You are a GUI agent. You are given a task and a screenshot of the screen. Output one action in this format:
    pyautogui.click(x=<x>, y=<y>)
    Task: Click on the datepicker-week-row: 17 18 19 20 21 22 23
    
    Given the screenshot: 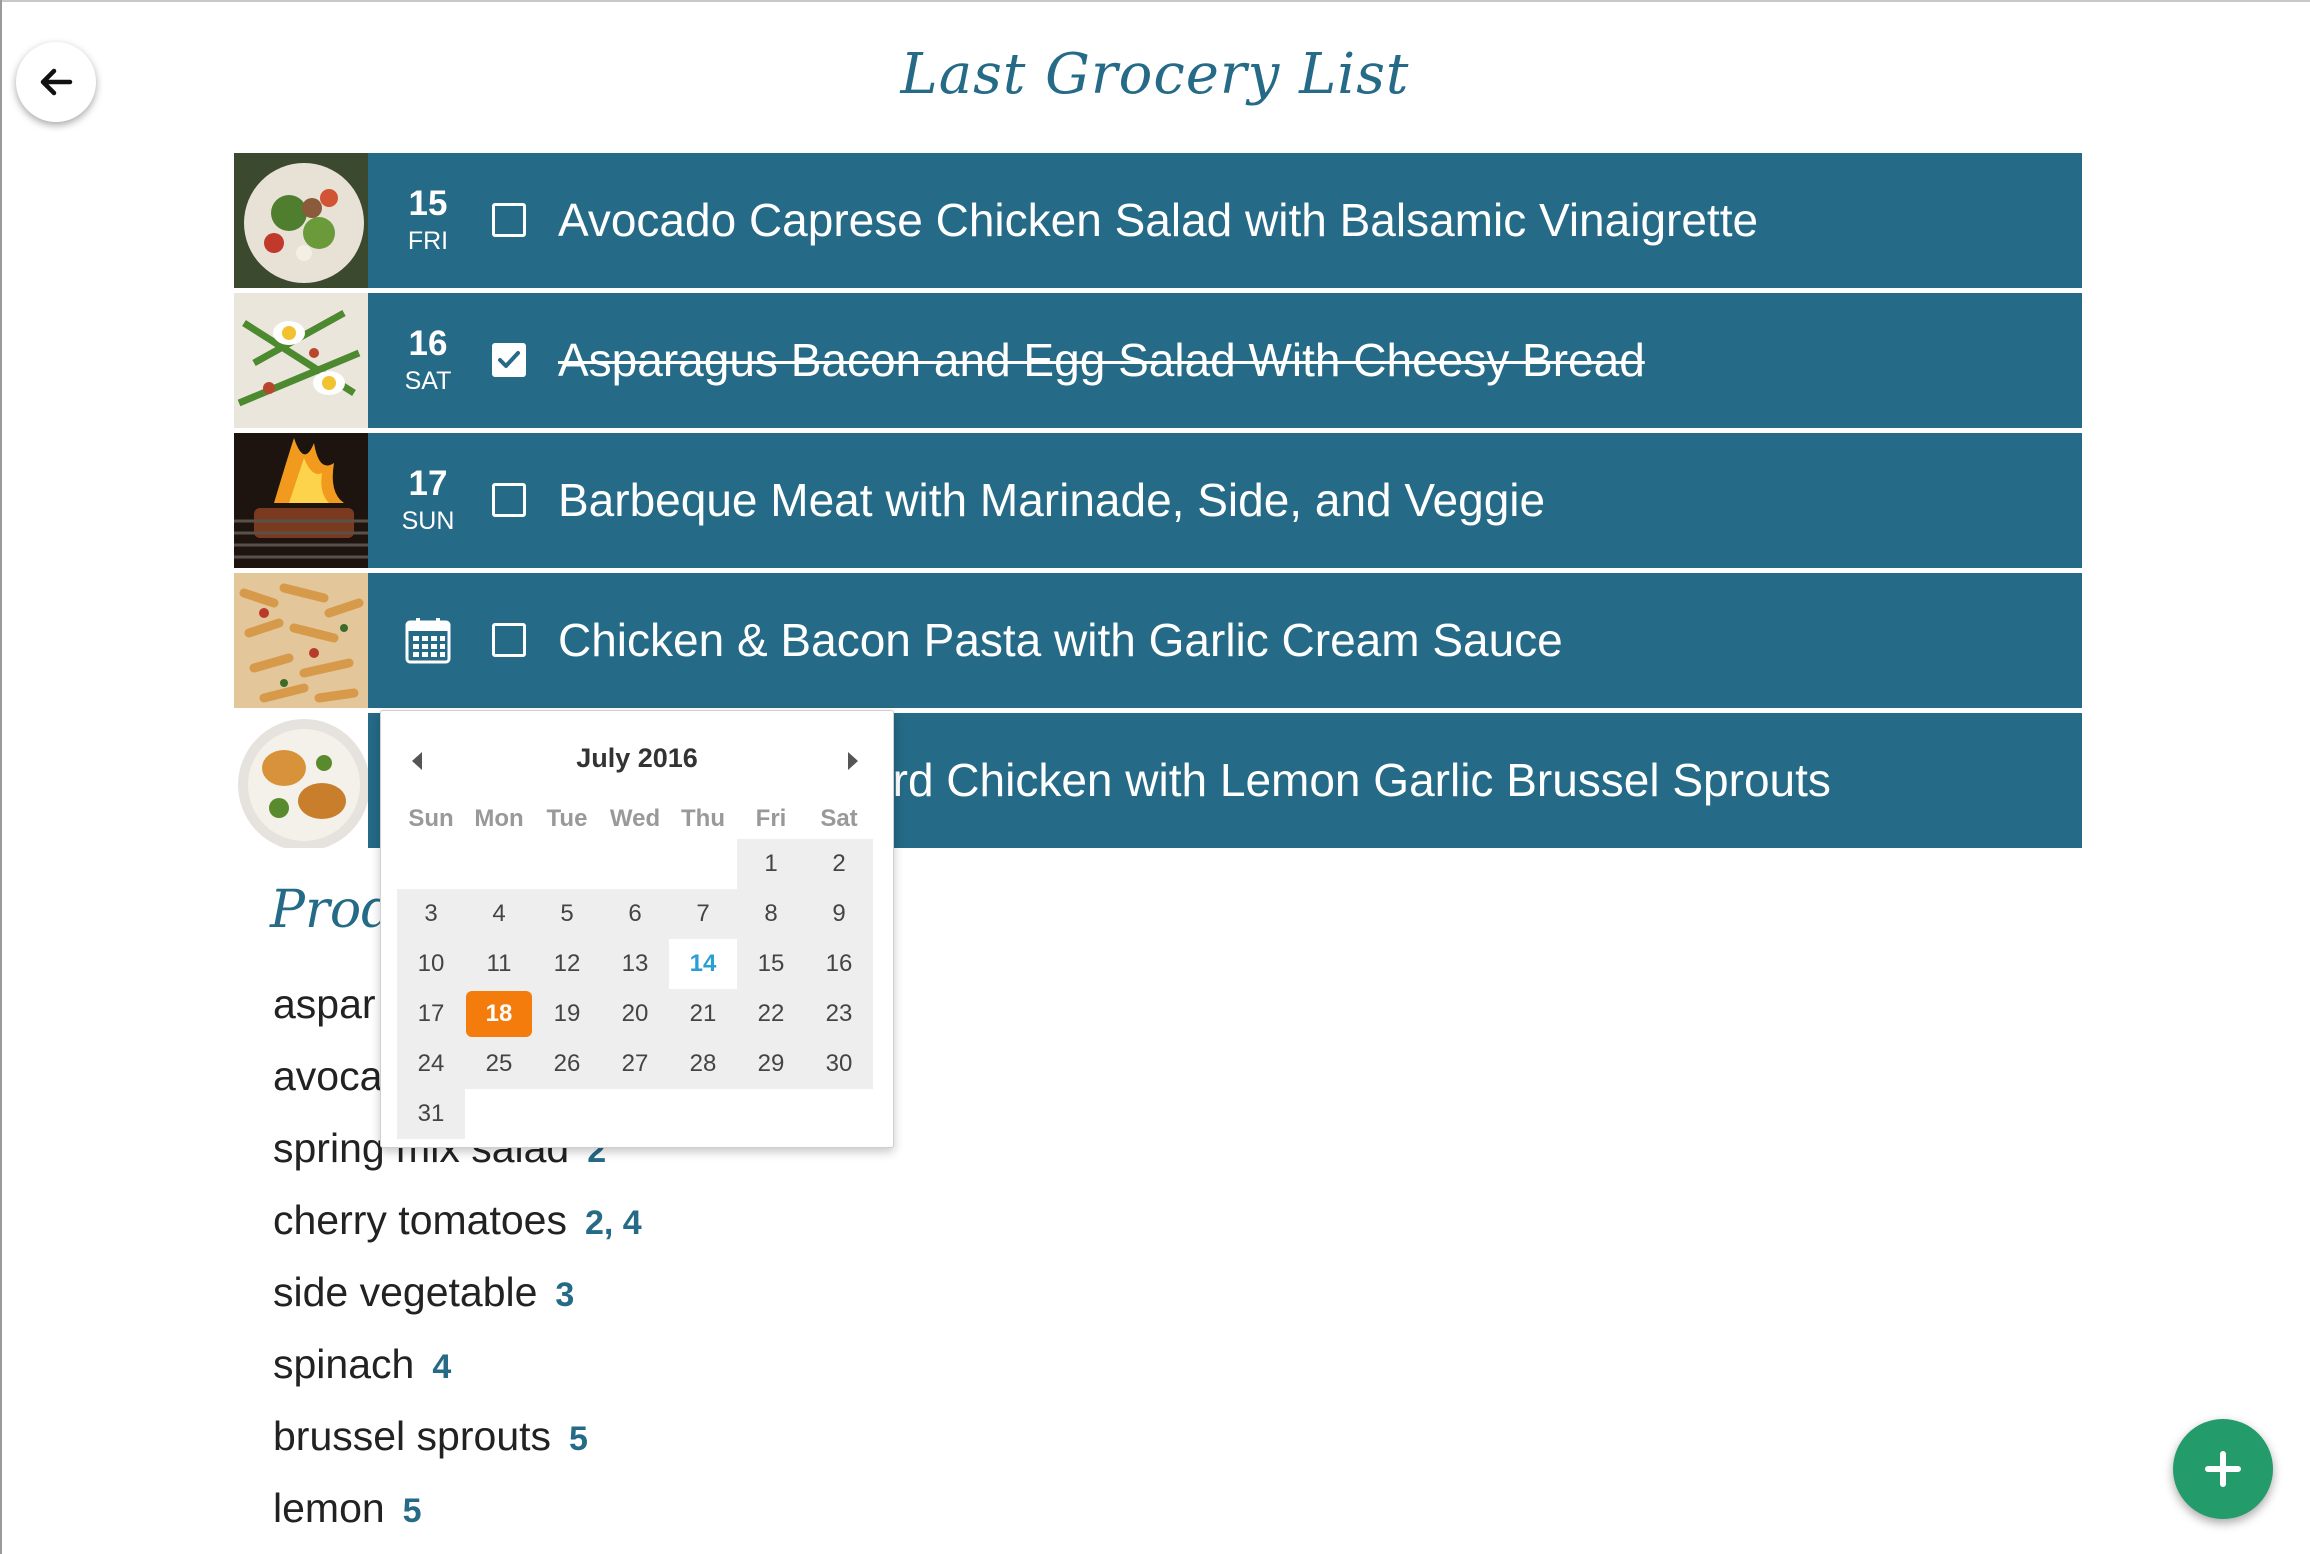 What is the action you would take?
    pyautogui.click(x=635, y=1014)
    